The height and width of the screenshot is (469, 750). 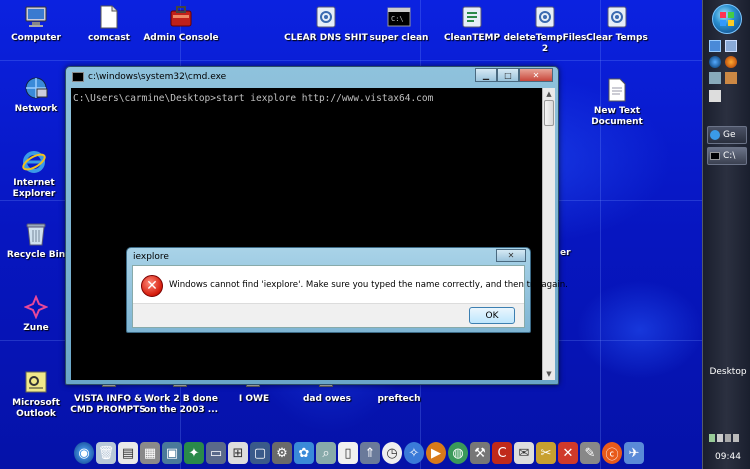 I want to click on toolbox-icon, so click(x=181, y=17).